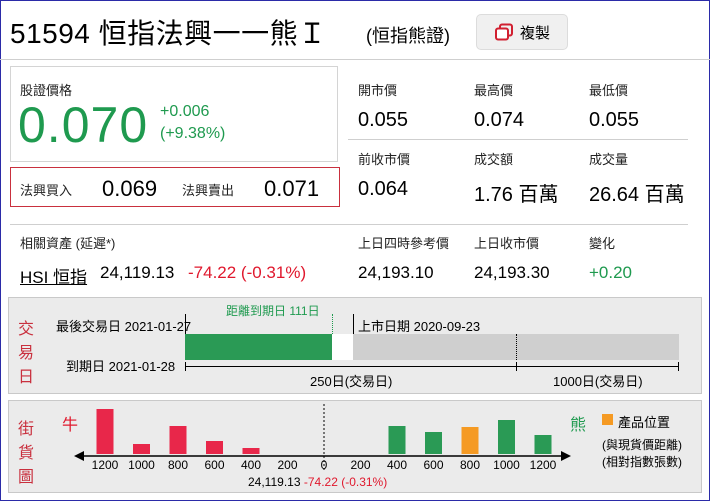 Image resolution: width=710 pixels, height=501 pixels. I want to click on ref-price-label: 上日四時參考價, so click(404, 243).